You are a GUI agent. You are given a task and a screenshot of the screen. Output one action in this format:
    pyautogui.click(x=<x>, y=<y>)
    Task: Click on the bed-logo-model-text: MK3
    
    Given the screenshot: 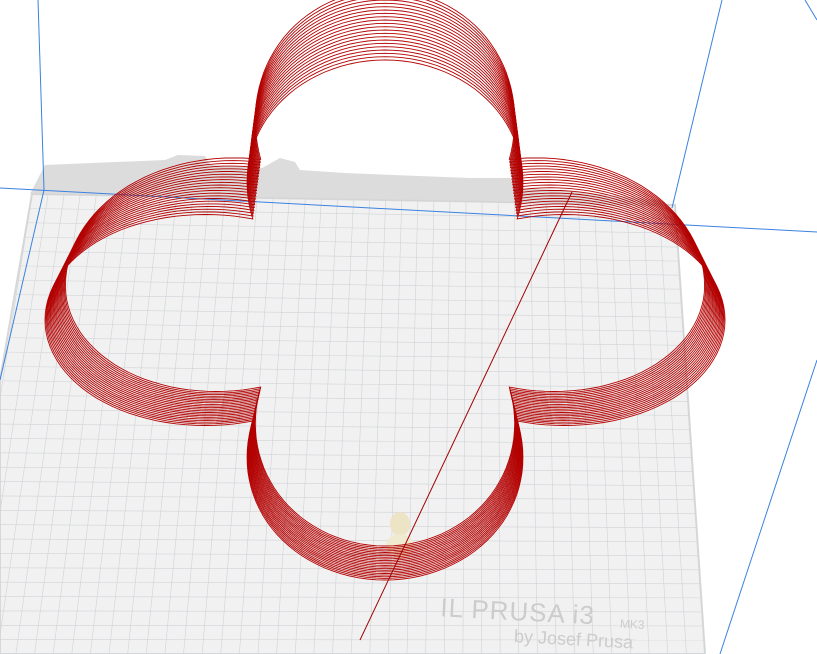 What is the action you would take?
    pyautogui.click(x=633, y=624)
    